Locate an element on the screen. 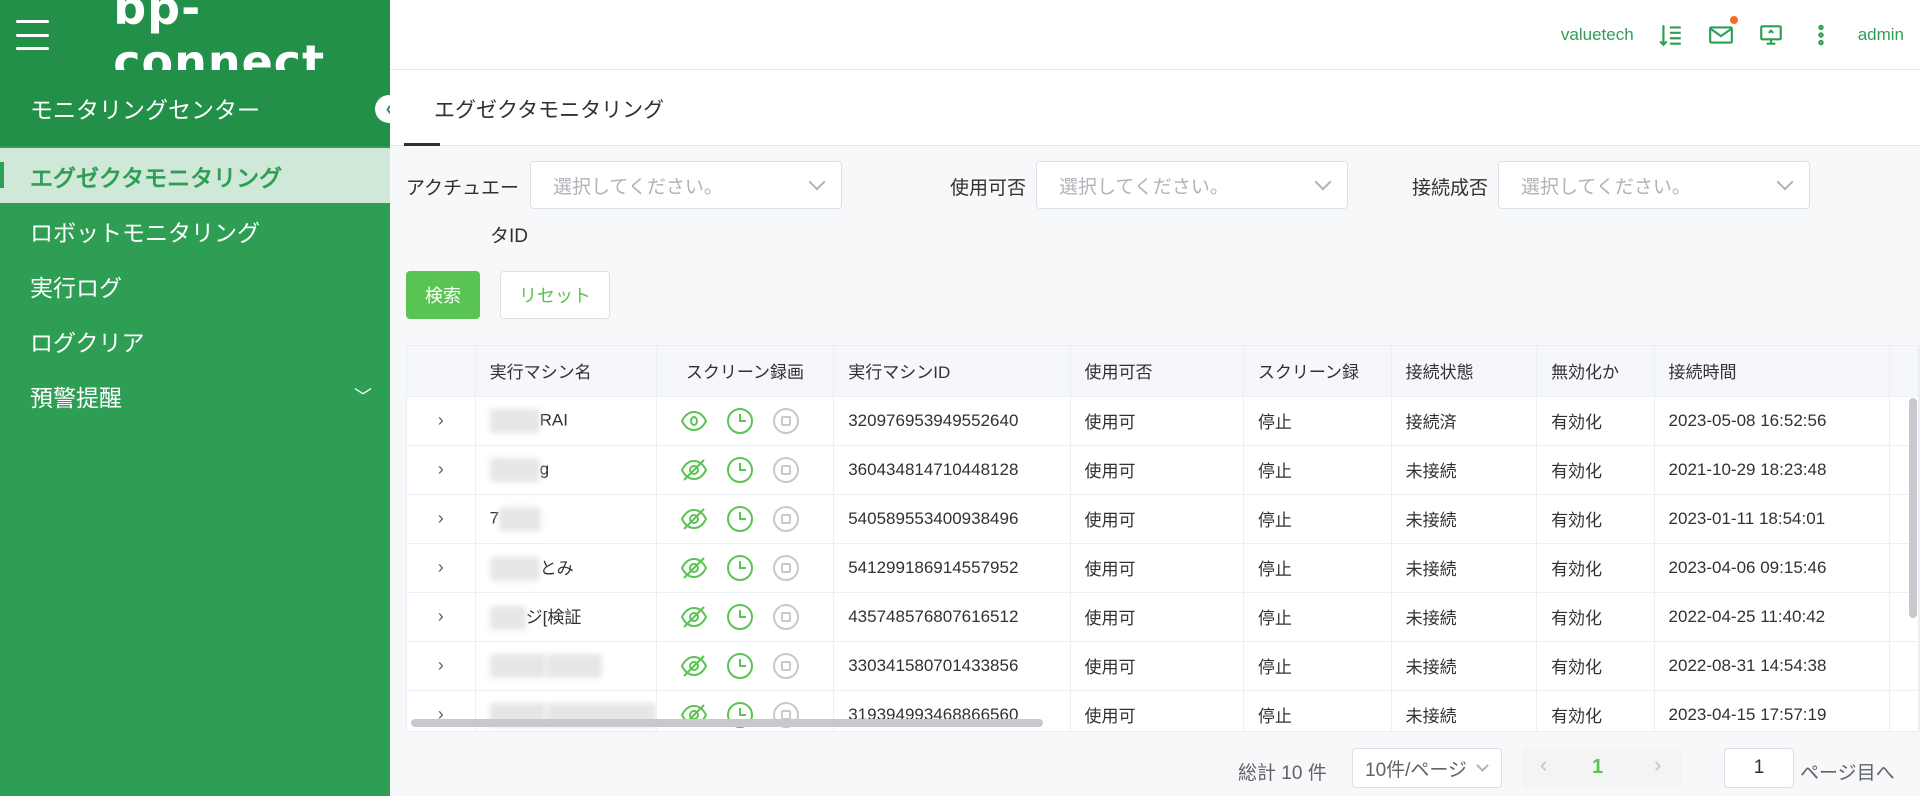 The height and width of the screenshot is (796, 1920). col-disabled: 無効化か is located at coordinates (1595, 371).